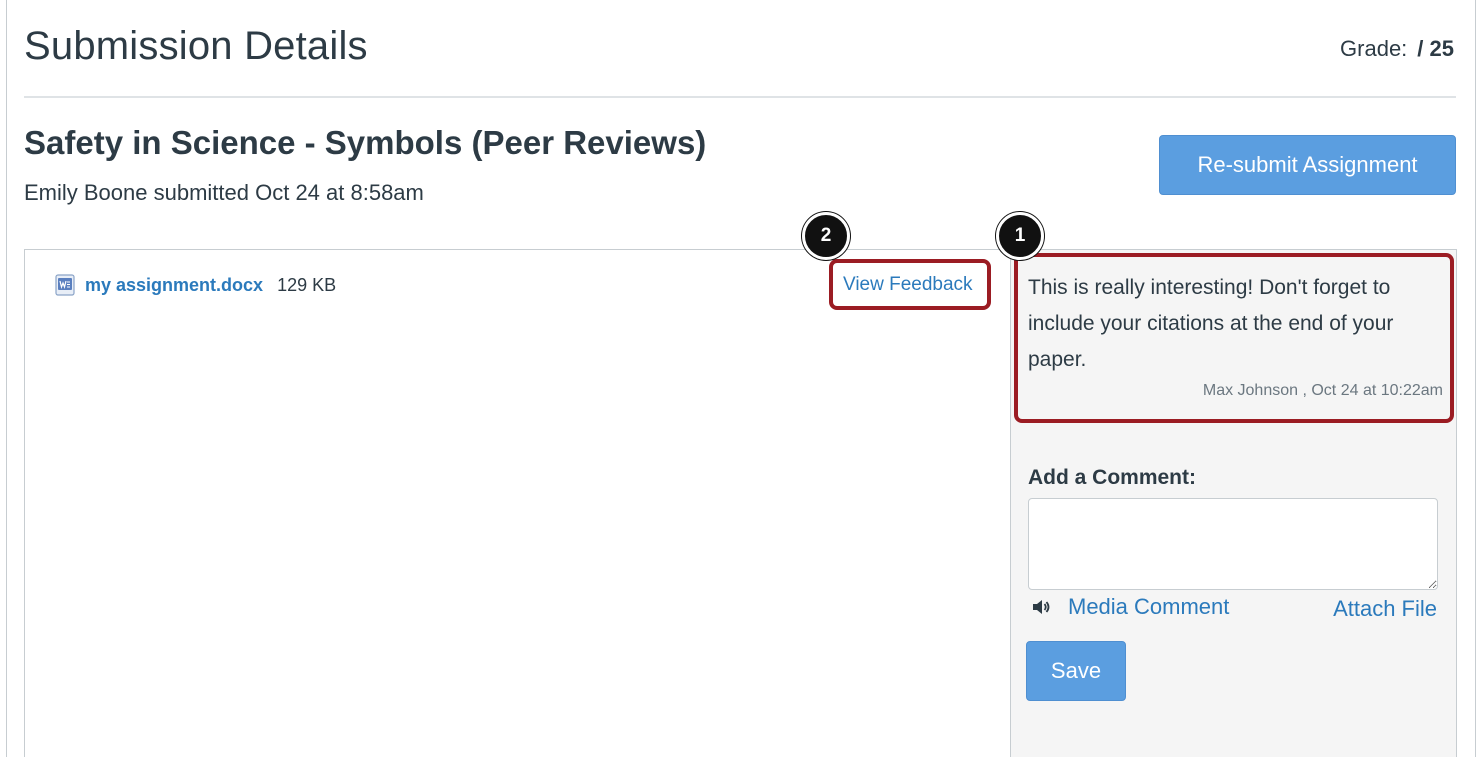 Image resolution: width=1480 pixels, height=757 pixels. I want to click on media-comment-row: Media Comment, so click(1129, 607).